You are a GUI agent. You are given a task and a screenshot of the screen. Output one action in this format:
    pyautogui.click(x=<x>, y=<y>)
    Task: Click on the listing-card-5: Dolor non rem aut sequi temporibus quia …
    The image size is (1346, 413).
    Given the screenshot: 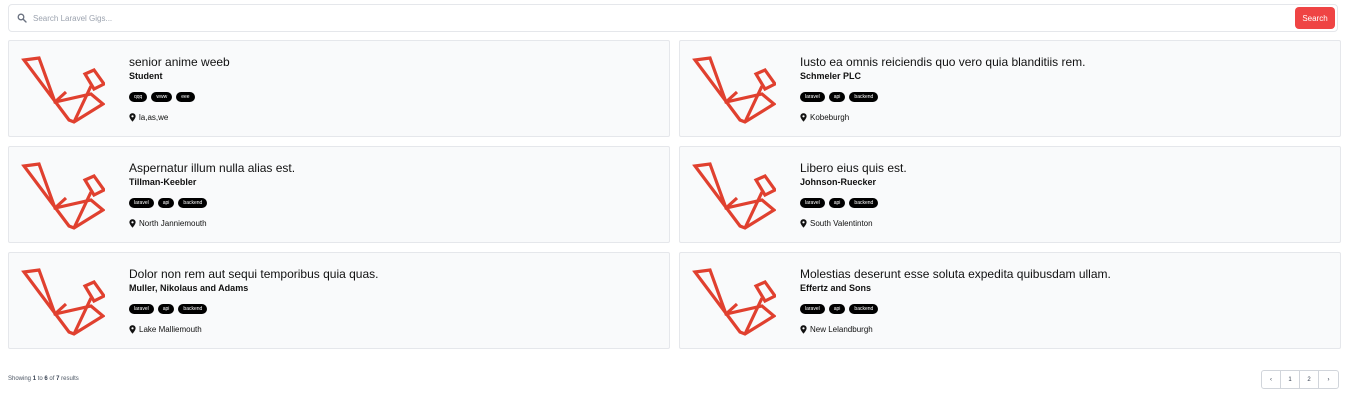 What is the action you would take?
    pyautogui.click(x=339, y=300)
    